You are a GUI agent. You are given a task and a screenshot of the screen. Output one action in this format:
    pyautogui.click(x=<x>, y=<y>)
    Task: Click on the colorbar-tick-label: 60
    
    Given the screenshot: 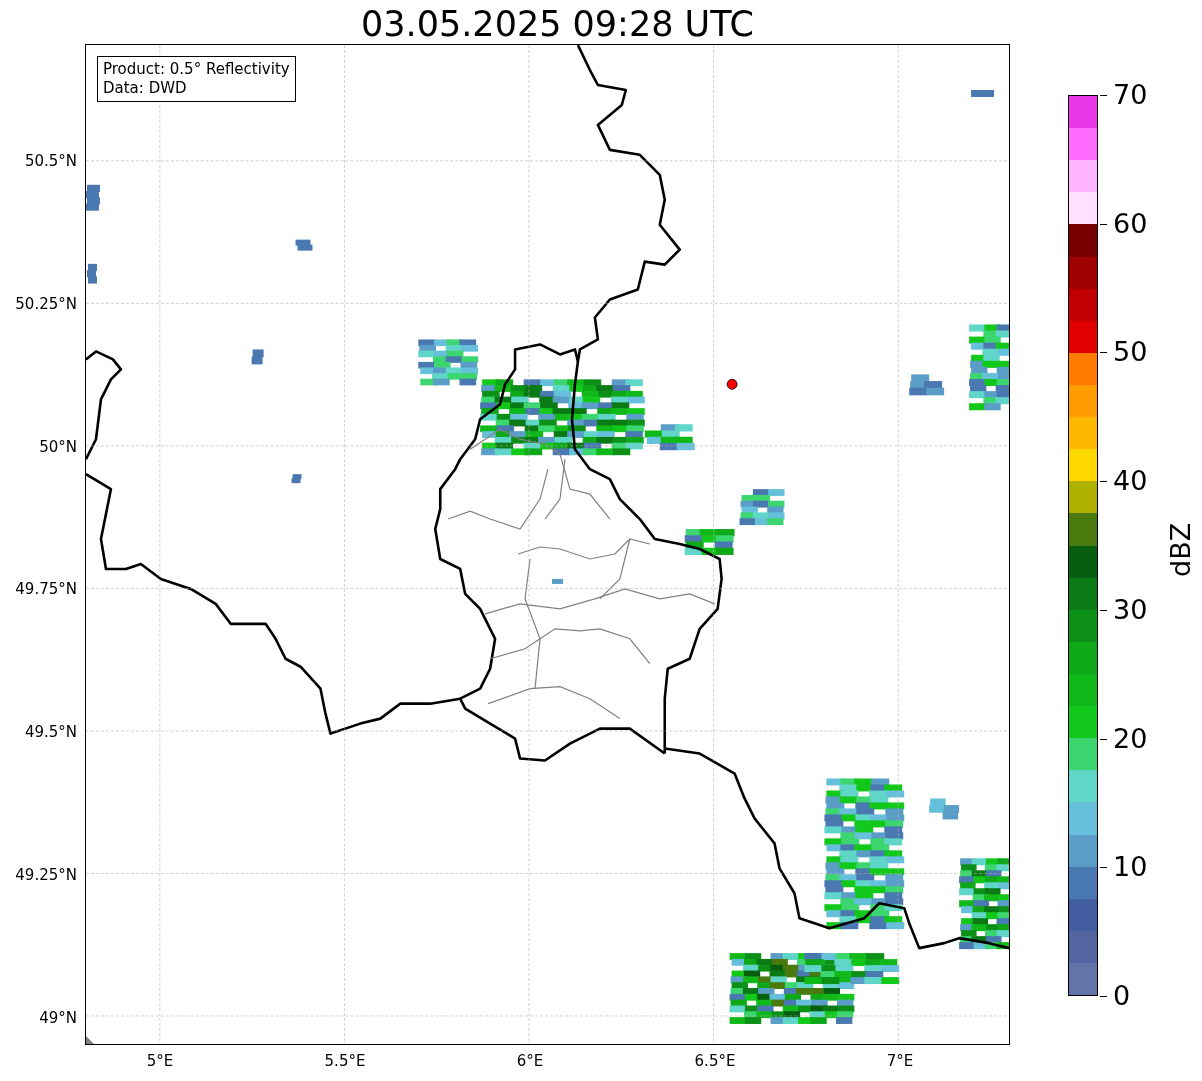 What is the action you would take?
    pyautogui.click(x=1124, y=223)
    